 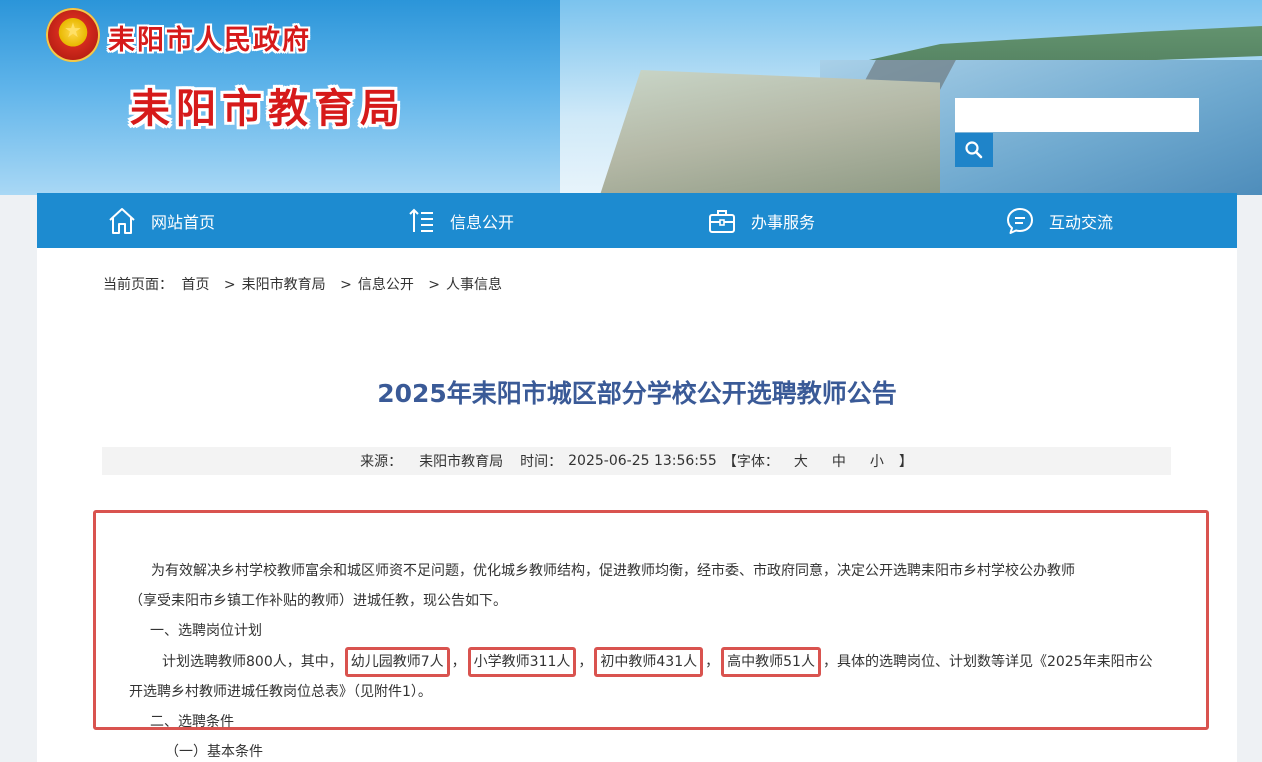 I want to click on breadcrumb-item-info: 信息公开, so click(x=386, y=285).